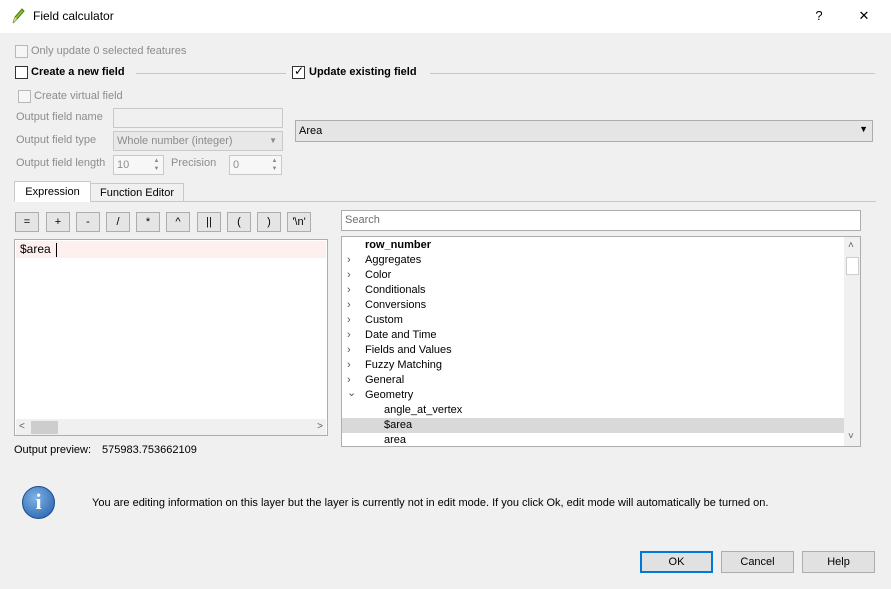  What do you see at coordinates (138, 165) in the screenshot?
I see `output-field-length-spinbox: 10 ▲ ▼` at bounding box center [138, 165].